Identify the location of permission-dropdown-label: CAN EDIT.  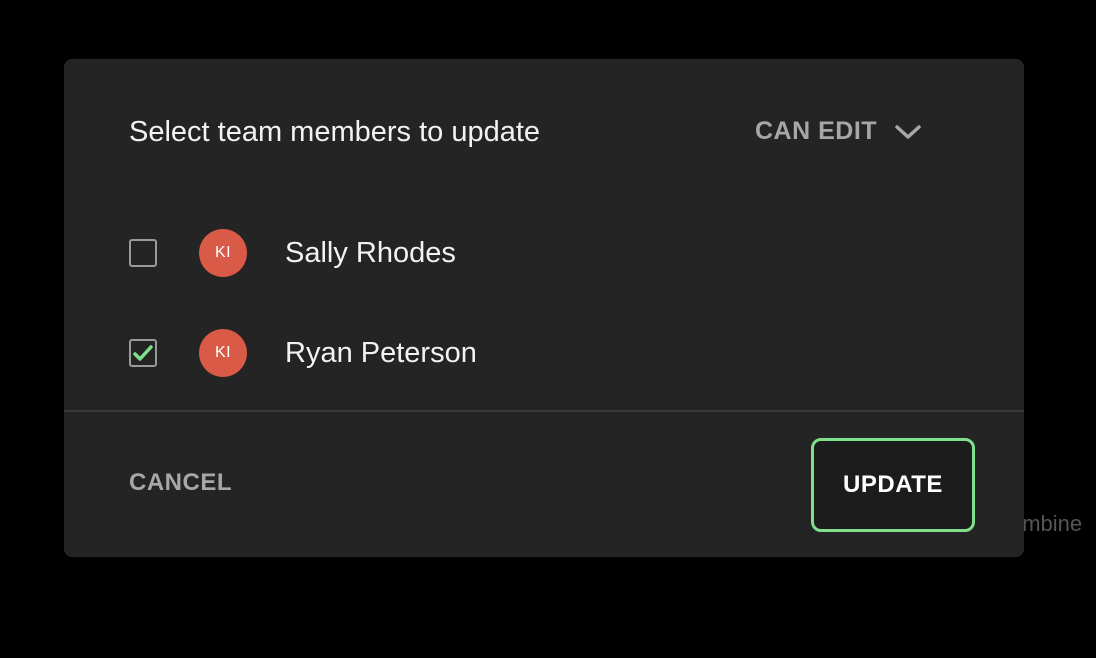
(816, 131).